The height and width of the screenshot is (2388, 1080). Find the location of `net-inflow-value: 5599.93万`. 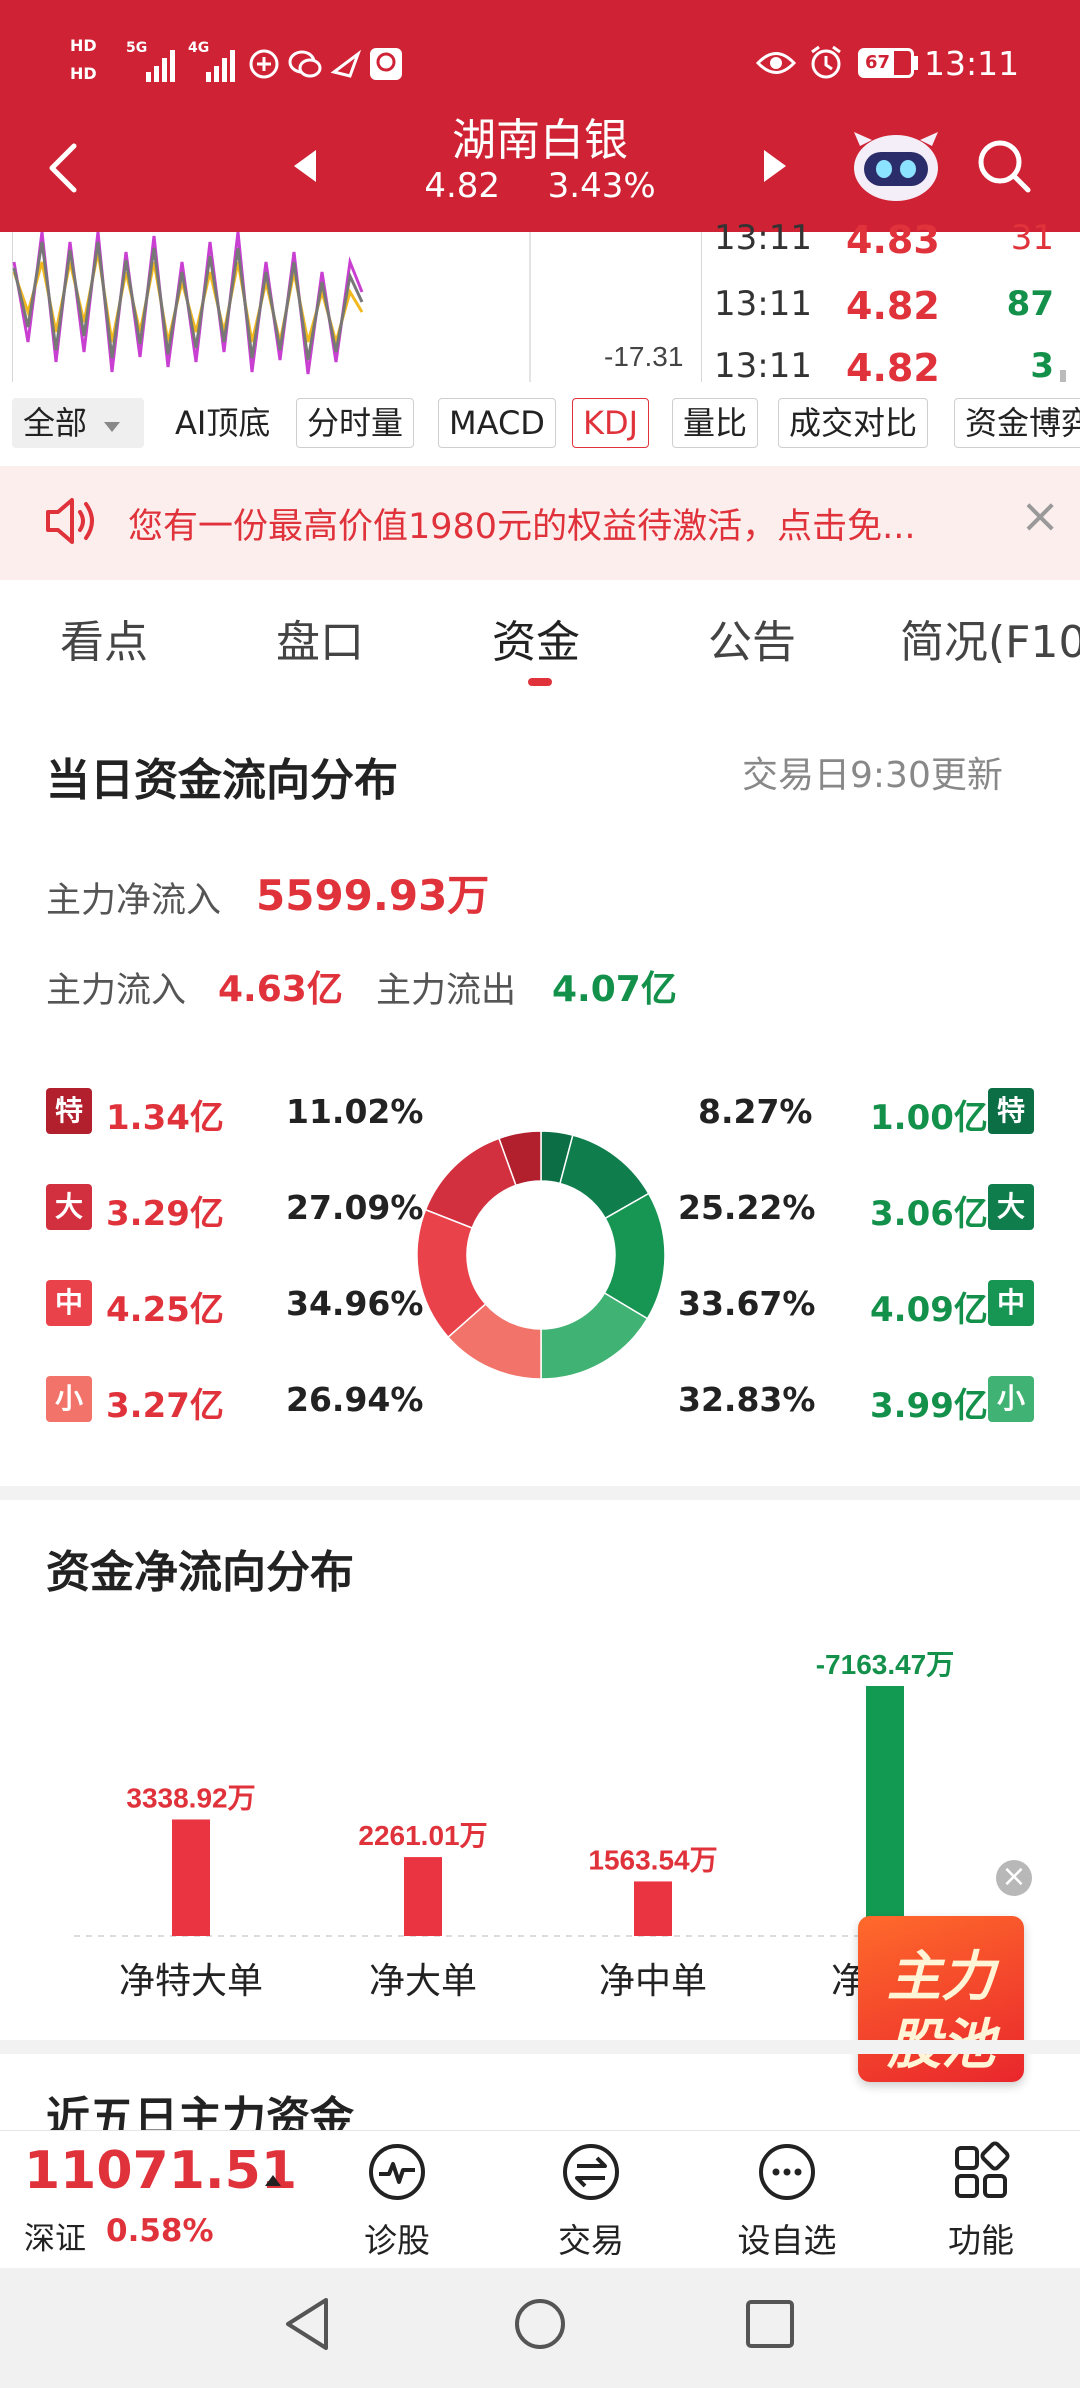

net-inflow-value: 5599.93万 is located at coordinates (373, 895).